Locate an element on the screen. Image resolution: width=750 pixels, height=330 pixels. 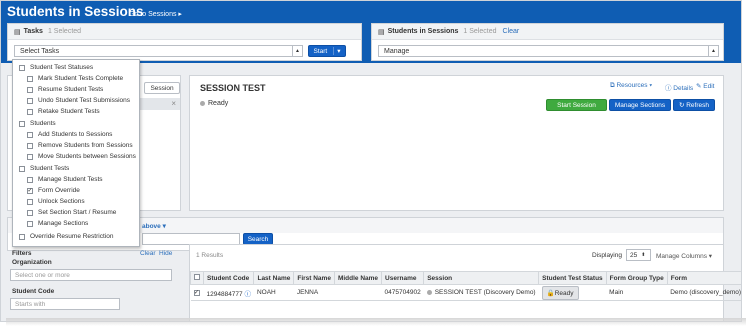
select-all-header is located at coordinates (197, 278).